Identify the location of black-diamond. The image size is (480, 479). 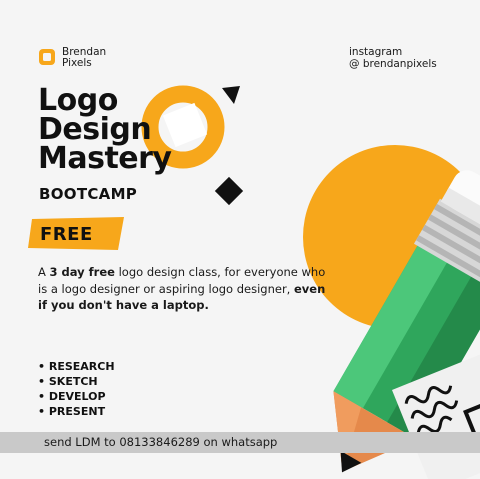
(229, 191).